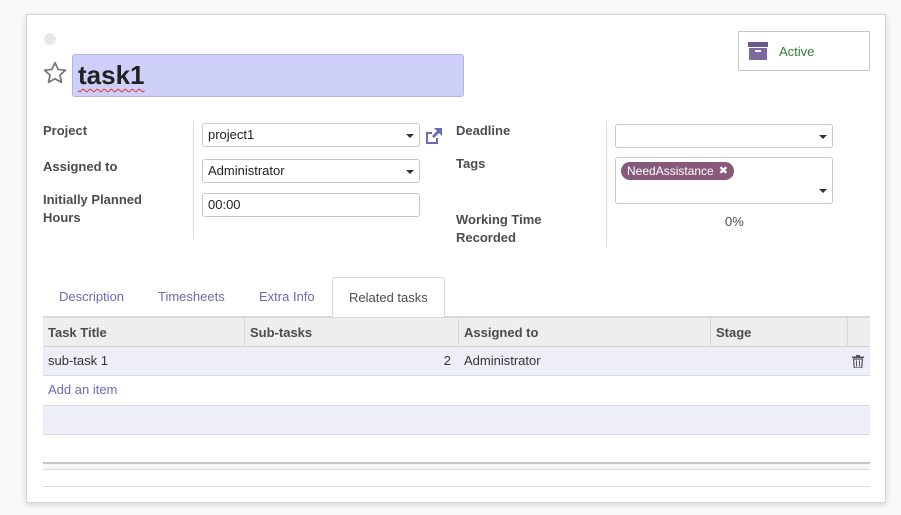  Describe the element at coordinates (144, 332) in the screenshot. I see `column-header-task-title: Task Title` at that location.